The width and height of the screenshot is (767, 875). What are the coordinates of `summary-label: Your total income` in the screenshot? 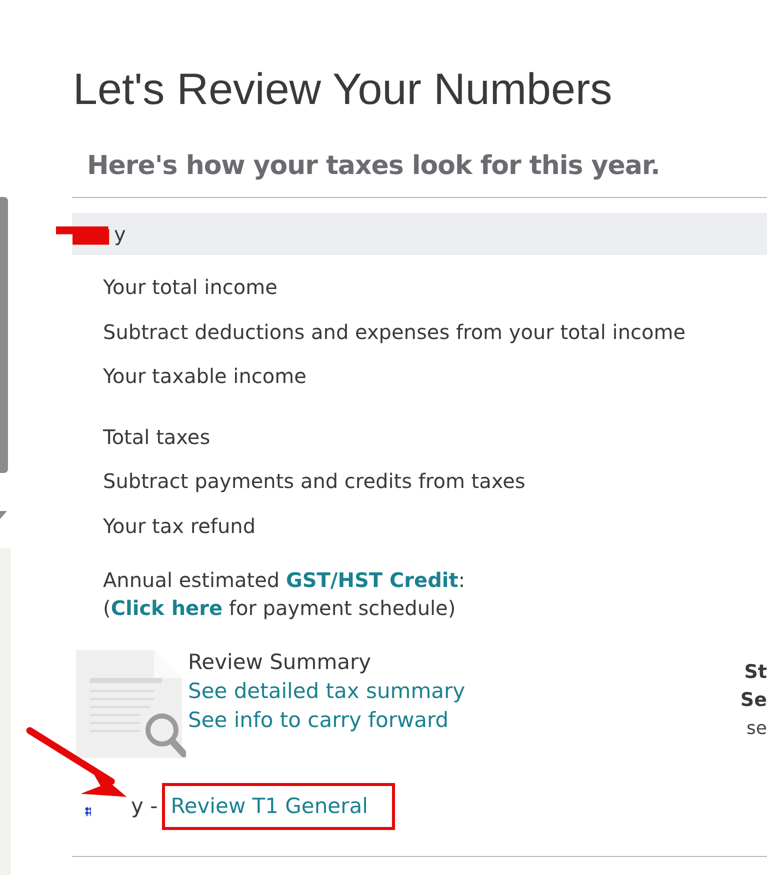 It's located at (190, 287).